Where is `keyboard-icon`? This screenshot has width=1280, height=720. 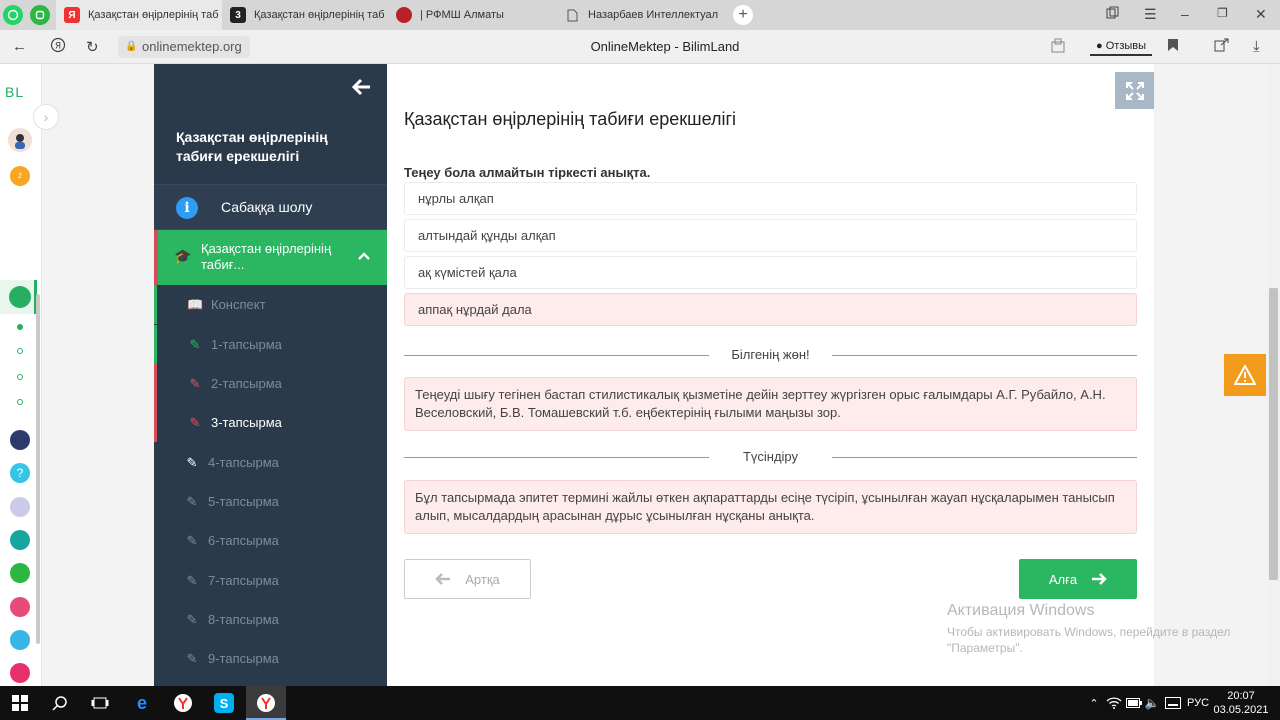 keyboard-icon is located at coordinates (20, 507).